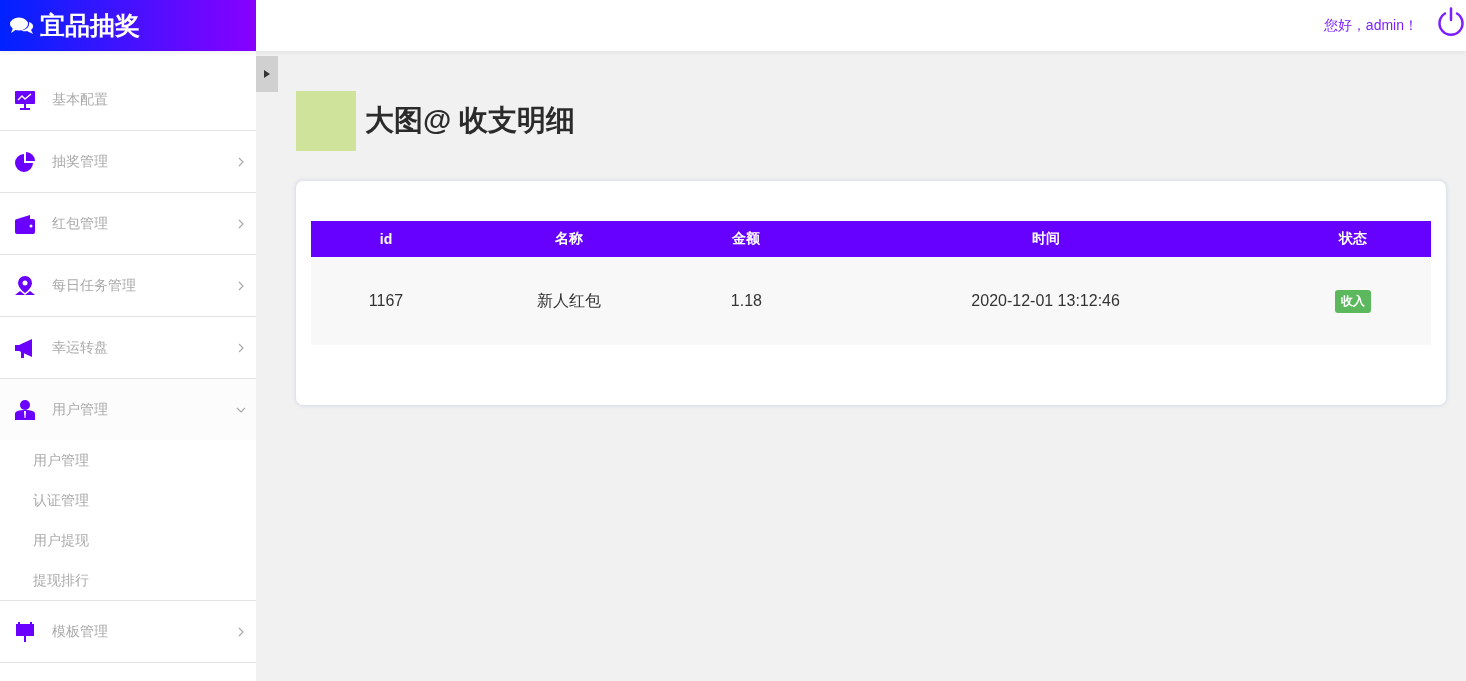 Image resolution: width=1466 pixels, height=681 pixels. I want to click on sidebar-toggle-button, so click(267, 74).